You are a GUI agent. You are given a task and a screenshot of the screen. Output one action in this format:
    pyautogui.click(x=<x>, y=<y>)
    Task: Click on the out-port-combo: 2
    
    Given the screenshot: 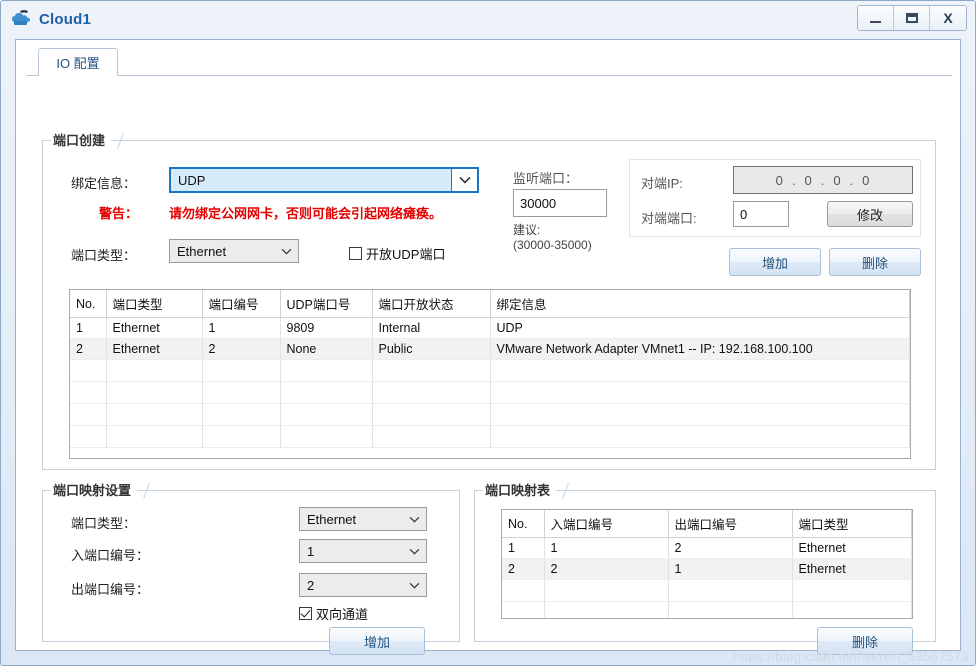 What is the action you would take?
    pyautogui.click(x=363, y=585)
    